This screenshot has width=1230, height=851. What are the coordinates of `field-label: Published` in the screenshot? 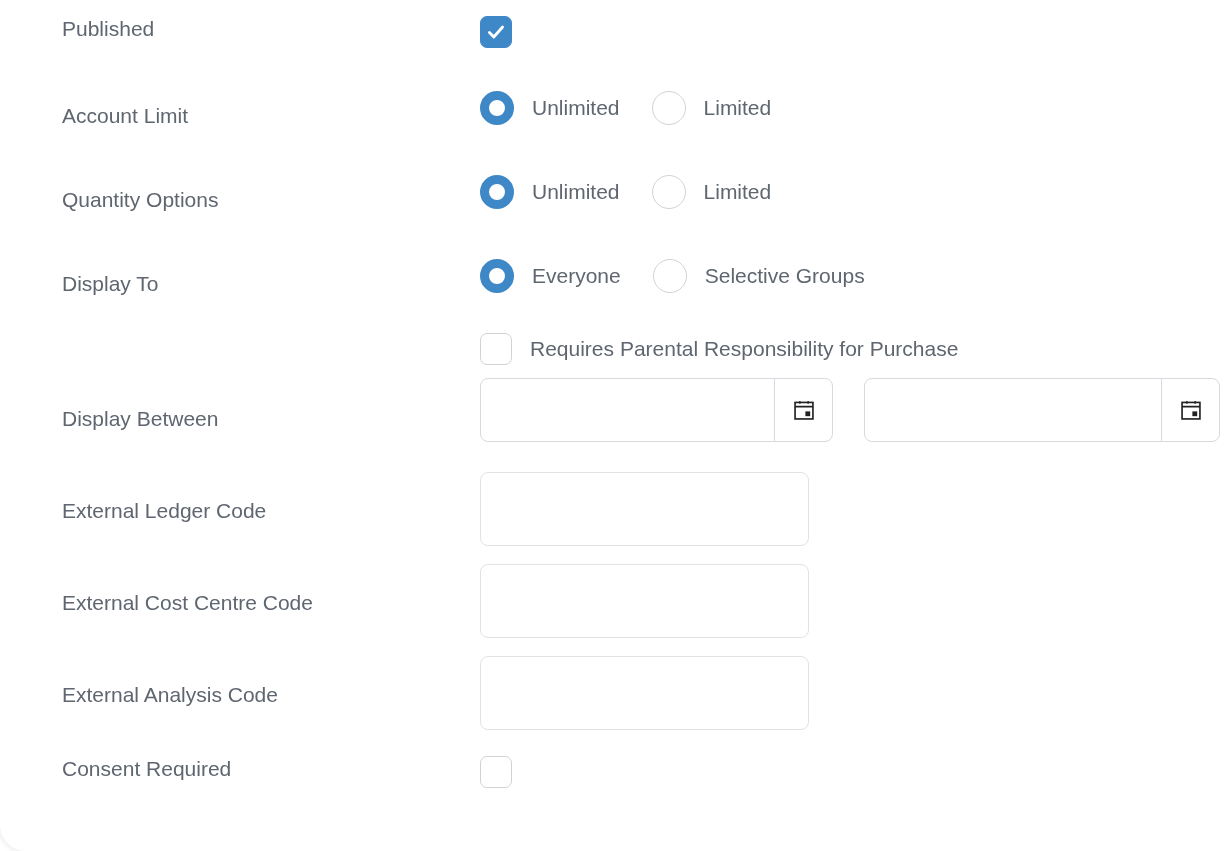 It's located at (108, 29).